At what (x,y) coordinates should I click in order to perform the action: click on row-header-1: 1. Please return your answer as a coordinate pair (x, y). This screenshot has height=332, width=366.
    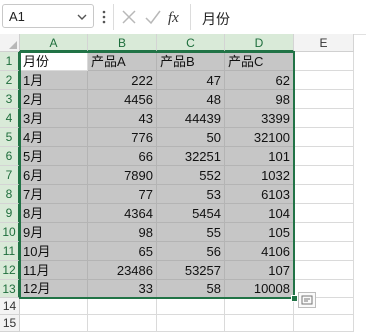
    Looking at the image, I should click on (10, 61).